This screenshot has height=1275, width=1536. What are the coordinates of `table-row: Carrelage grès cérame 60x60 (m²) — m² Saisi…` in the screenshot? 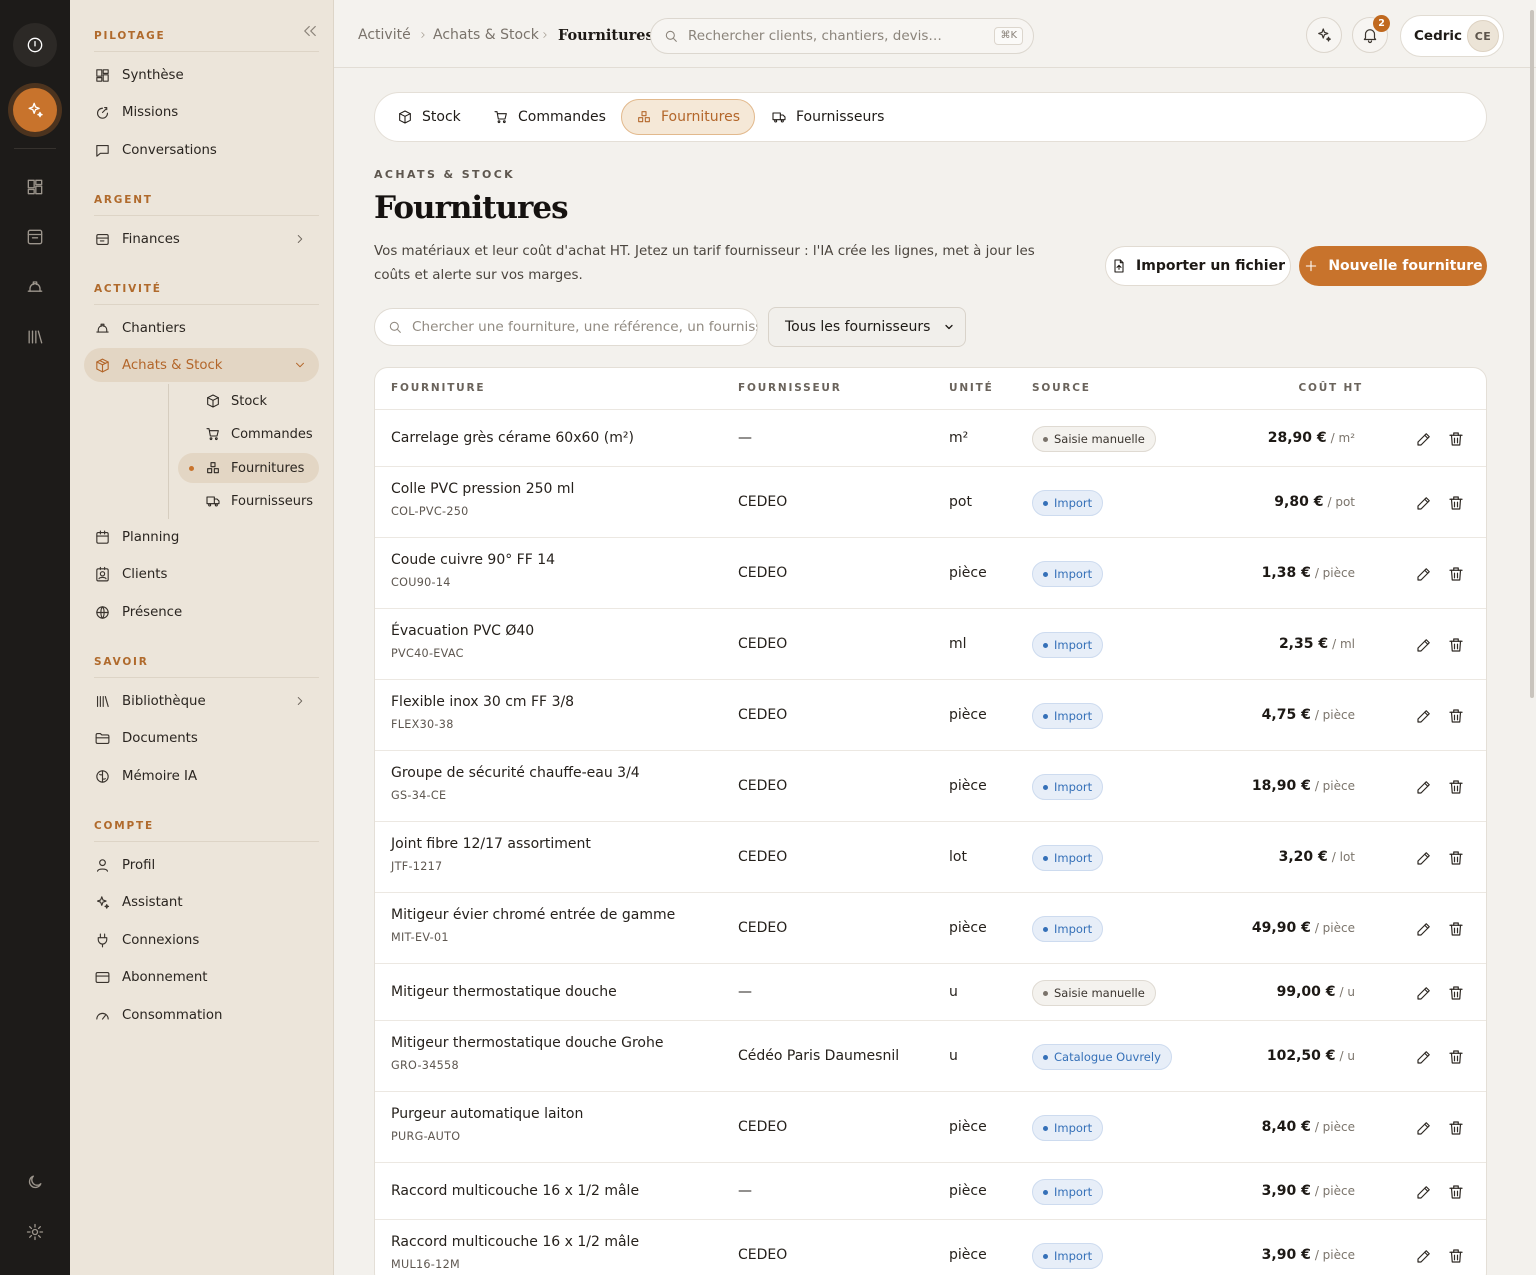 It's located at (930, 438).